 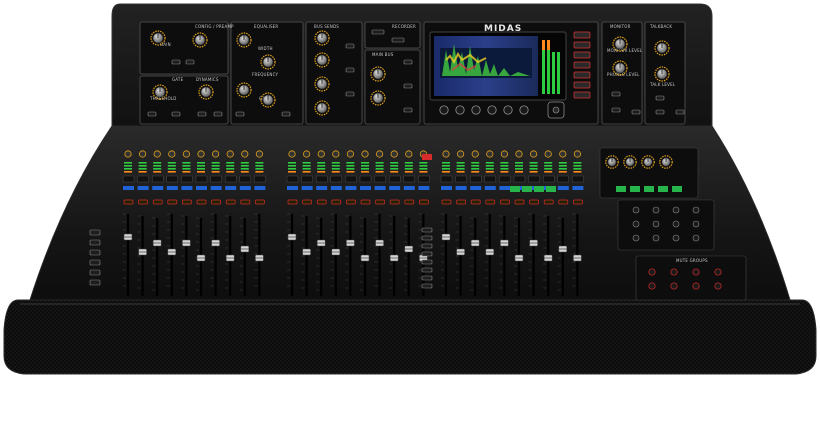 I want to click on enter-button, so click(x=556, y=110).